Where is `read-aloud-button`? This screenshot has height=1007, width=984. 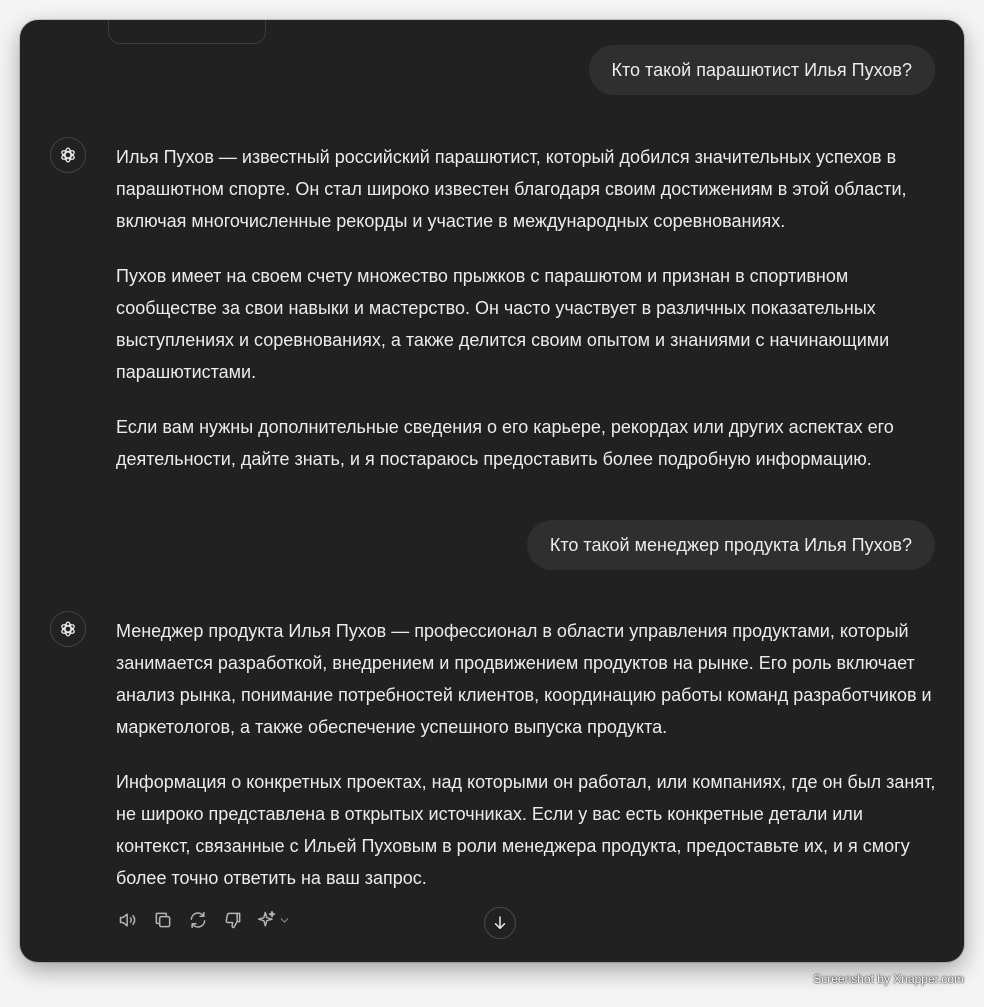 read-aloud-button is located at coordinates (127, 920).